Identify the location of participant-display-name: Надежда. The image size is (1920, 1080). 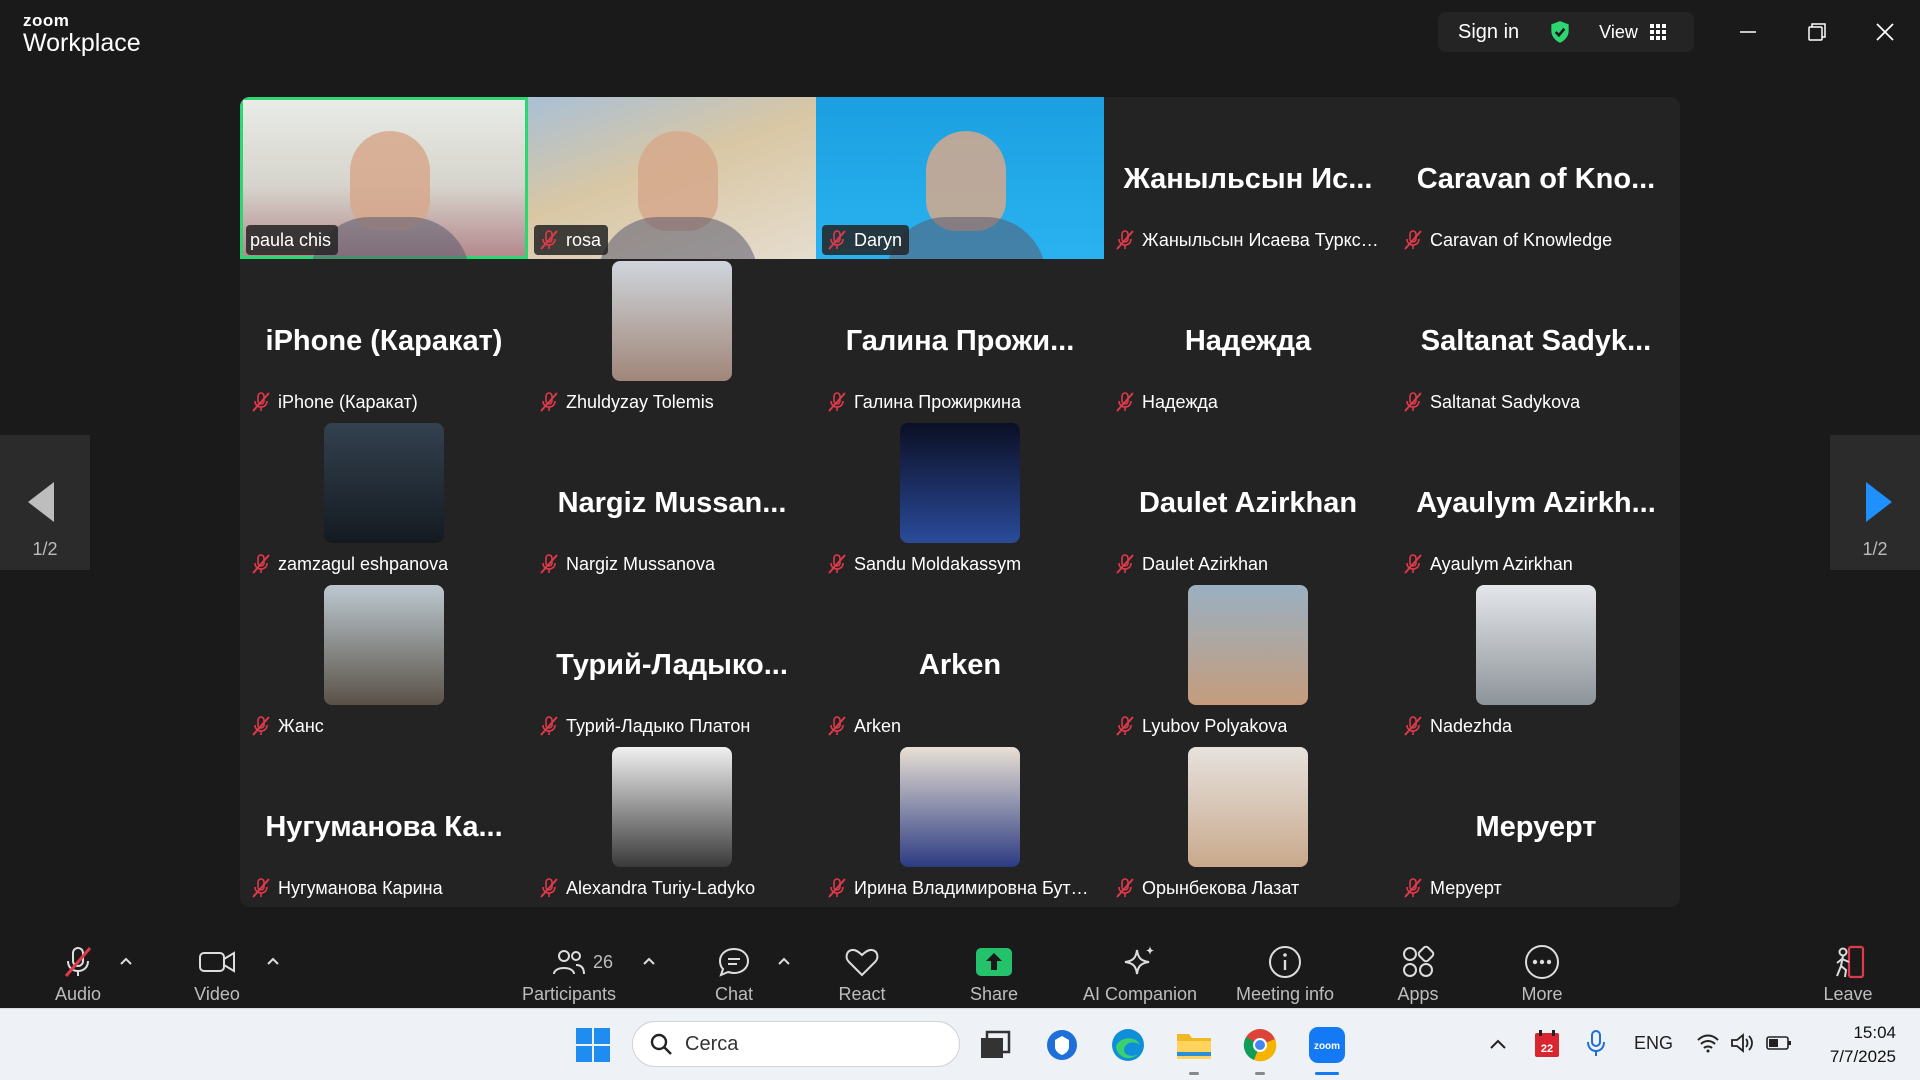
(1248, 341).